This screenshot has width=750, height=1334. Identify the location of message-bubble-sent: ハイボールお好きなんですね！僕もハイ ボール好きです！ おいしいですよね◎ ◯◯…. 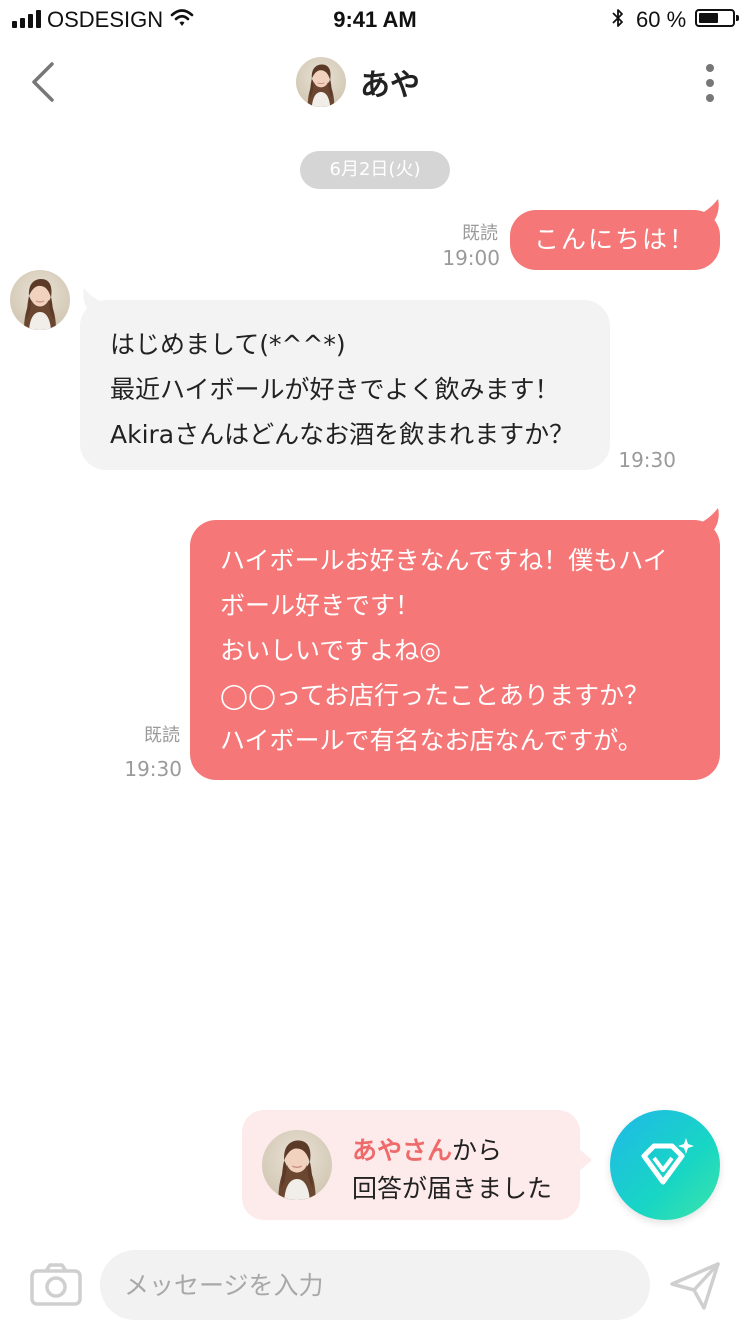
(455, 650).